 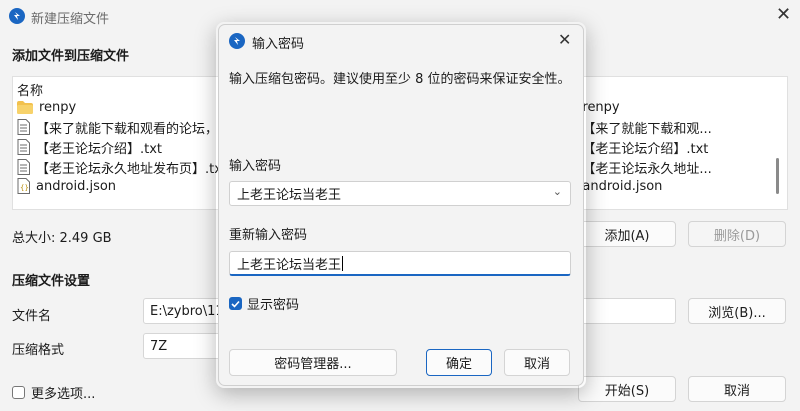 I want to click on list-item: 【来了就能下载和观看的论坛，纯, so click(x=124, y=127).